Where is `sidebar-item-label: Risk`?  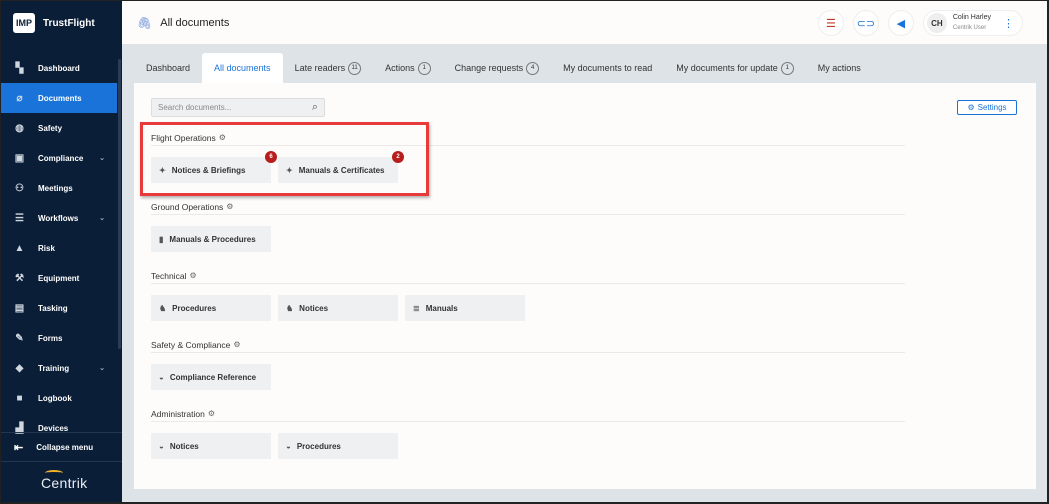 sidebar-item-label: Risk is located at coordinates (46, 248).